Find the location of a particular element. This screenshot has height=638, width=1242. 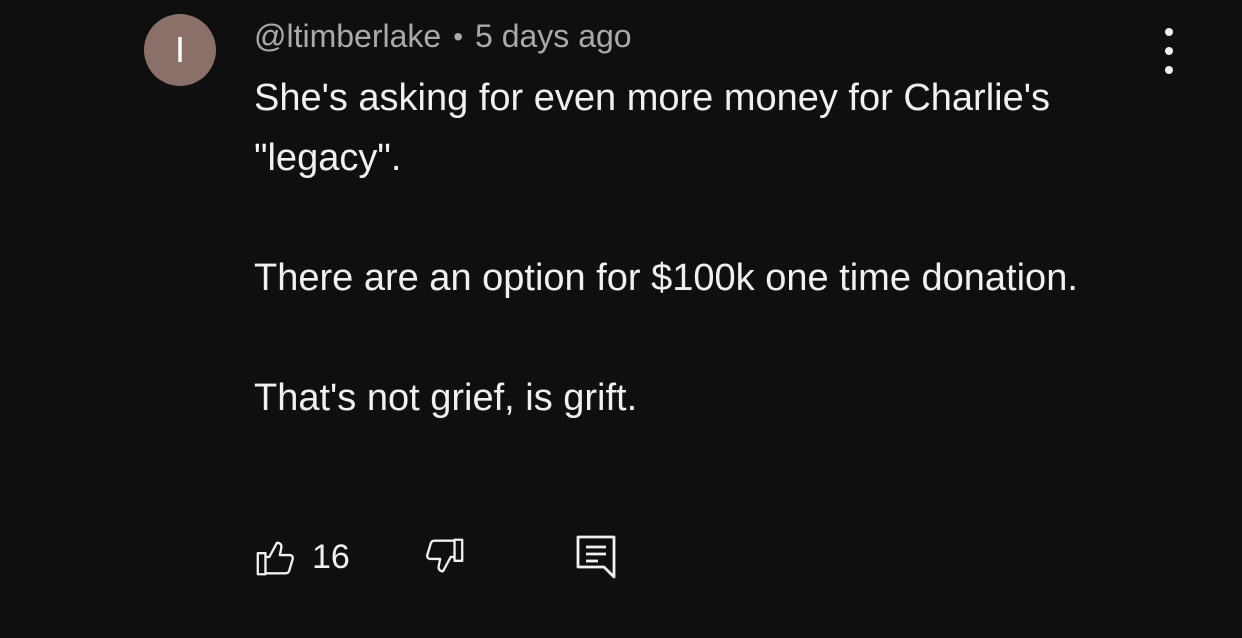

avatar-letter: I is located at coordinates (179, 49).